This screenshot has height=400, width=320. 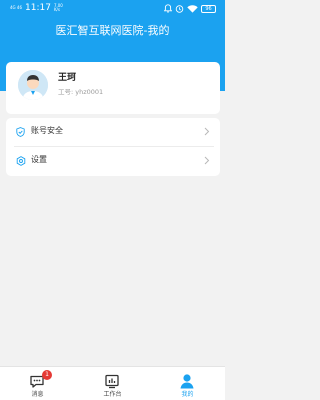 I want to click on settings-menu: 账号安全 设置, so click(x=113, y=147).